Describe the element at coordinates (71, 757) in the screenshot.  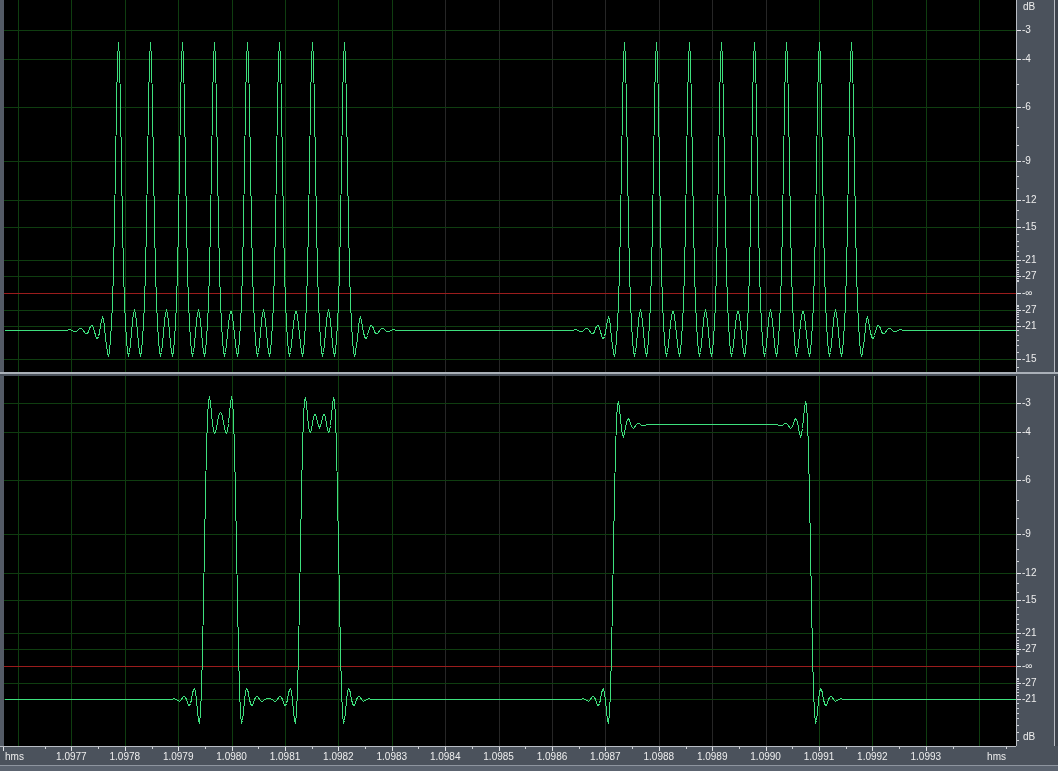
I see `time-scale-label: 1.0977` at that location.